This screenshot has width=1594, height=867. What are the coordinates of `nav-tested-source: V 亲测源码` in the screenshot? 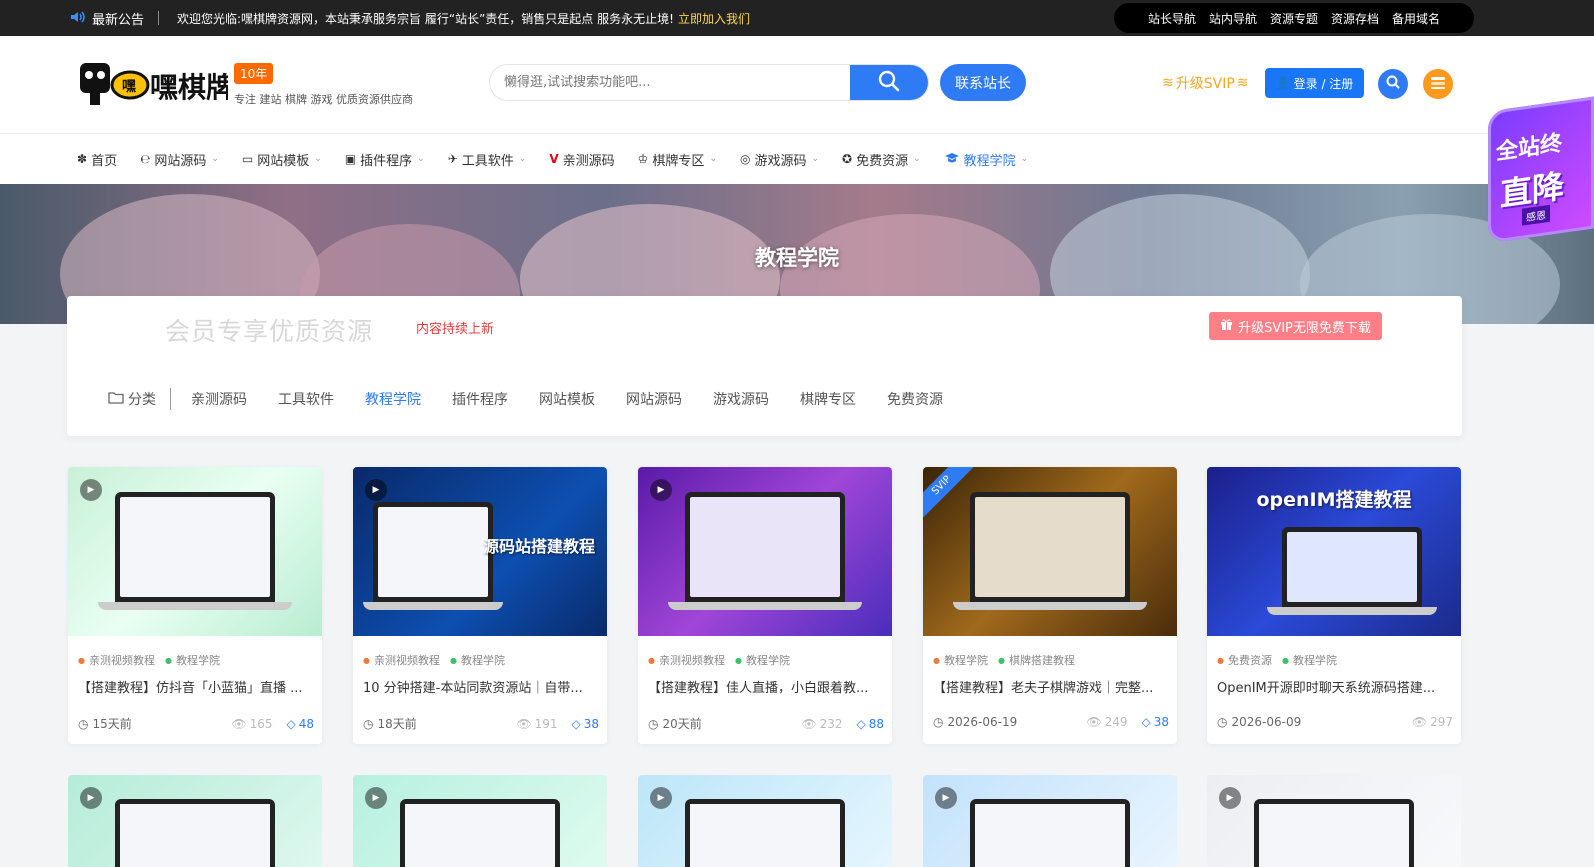 It's located at (581, 159).